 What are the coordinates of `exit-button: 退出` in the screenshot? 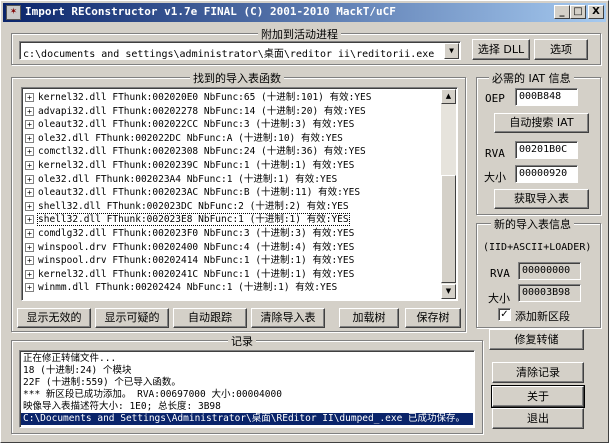 It's located at (538, 418).